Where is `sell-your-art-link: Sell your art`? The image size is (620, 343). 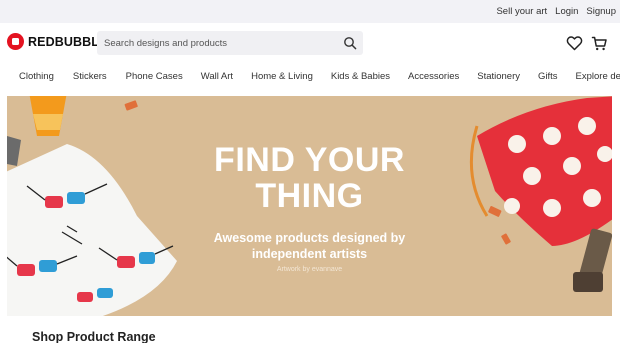 sell-your-art-link: Sell your art is located at coordinates (521, 11).